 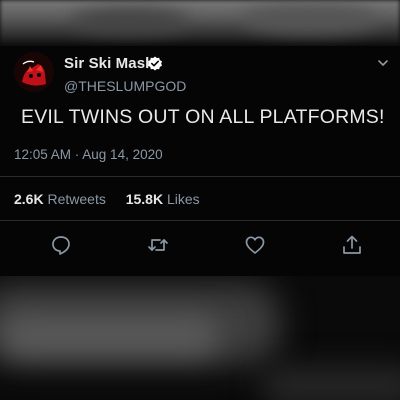 What do you see at coordinates (200, 23) in the screenshot?
I see `blurred-background-top` at bounding box center [200, 23].